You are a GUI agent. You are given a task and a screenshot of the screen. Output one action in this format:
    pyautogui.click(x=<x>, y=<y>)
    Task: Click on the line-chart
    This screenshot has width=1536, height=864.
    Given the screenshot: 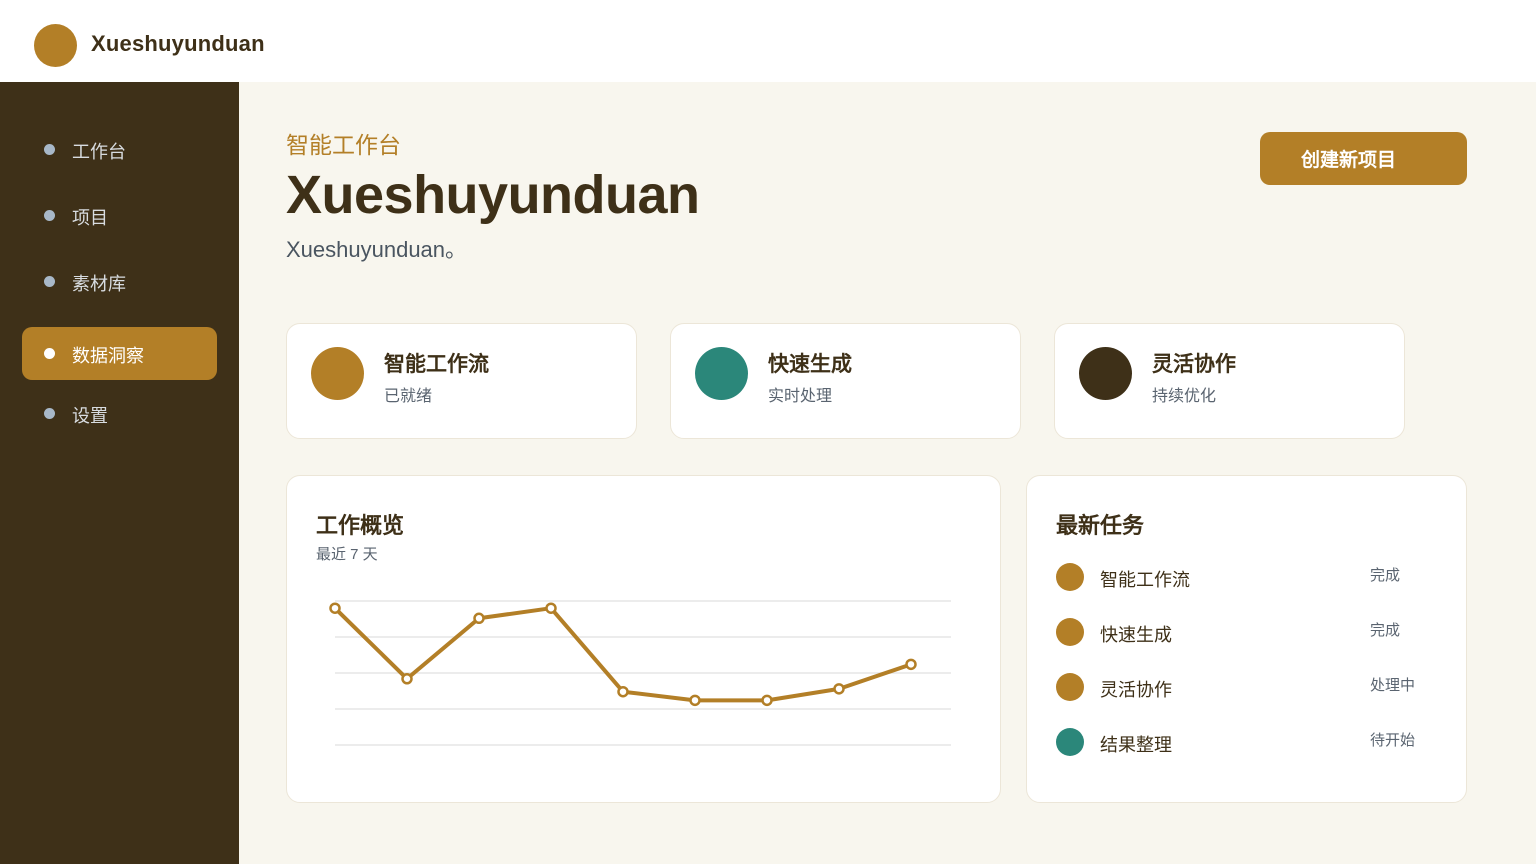 What is the action you would take?
    pyautogui.click(x=640, y=673)
    